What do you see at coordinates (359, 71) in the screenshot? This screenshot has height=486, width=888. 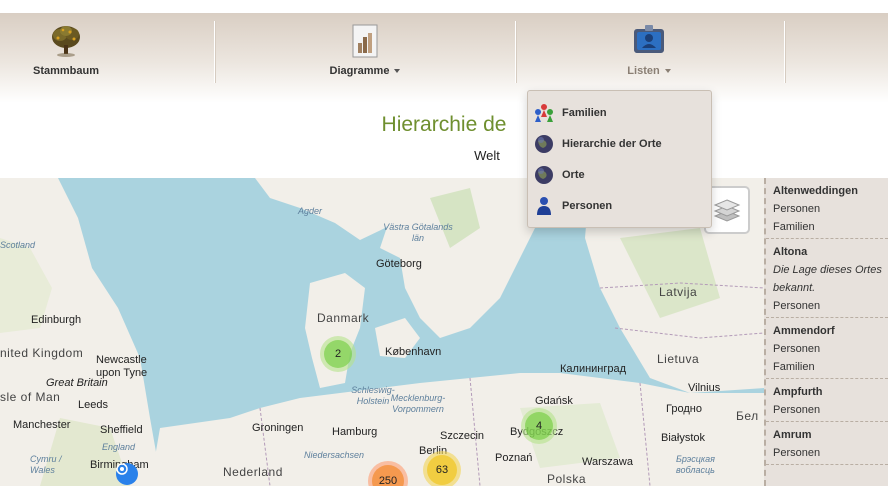 I see `nav-label-text: Diagramme` at bounding box center [359, 71].